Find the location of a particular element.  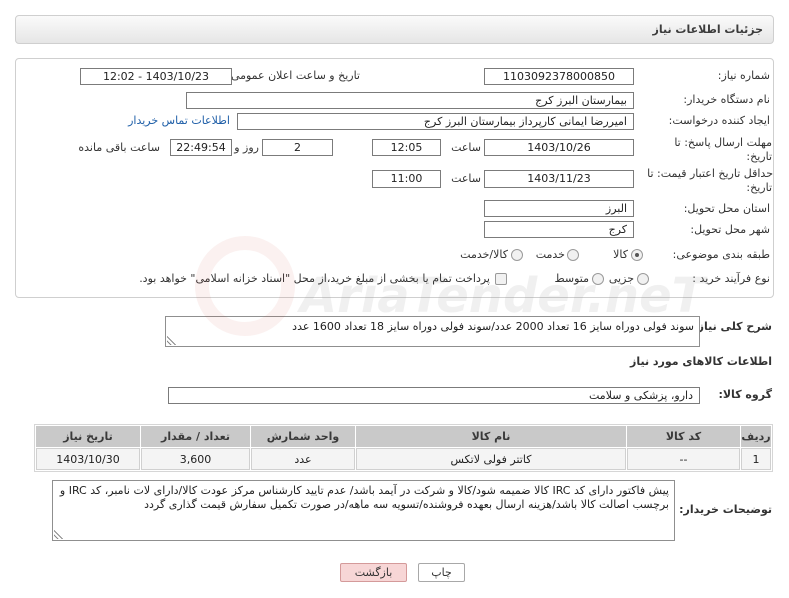

buyer-org-field: بیمارستان البرز کرج is located at coordinates (410, 100).